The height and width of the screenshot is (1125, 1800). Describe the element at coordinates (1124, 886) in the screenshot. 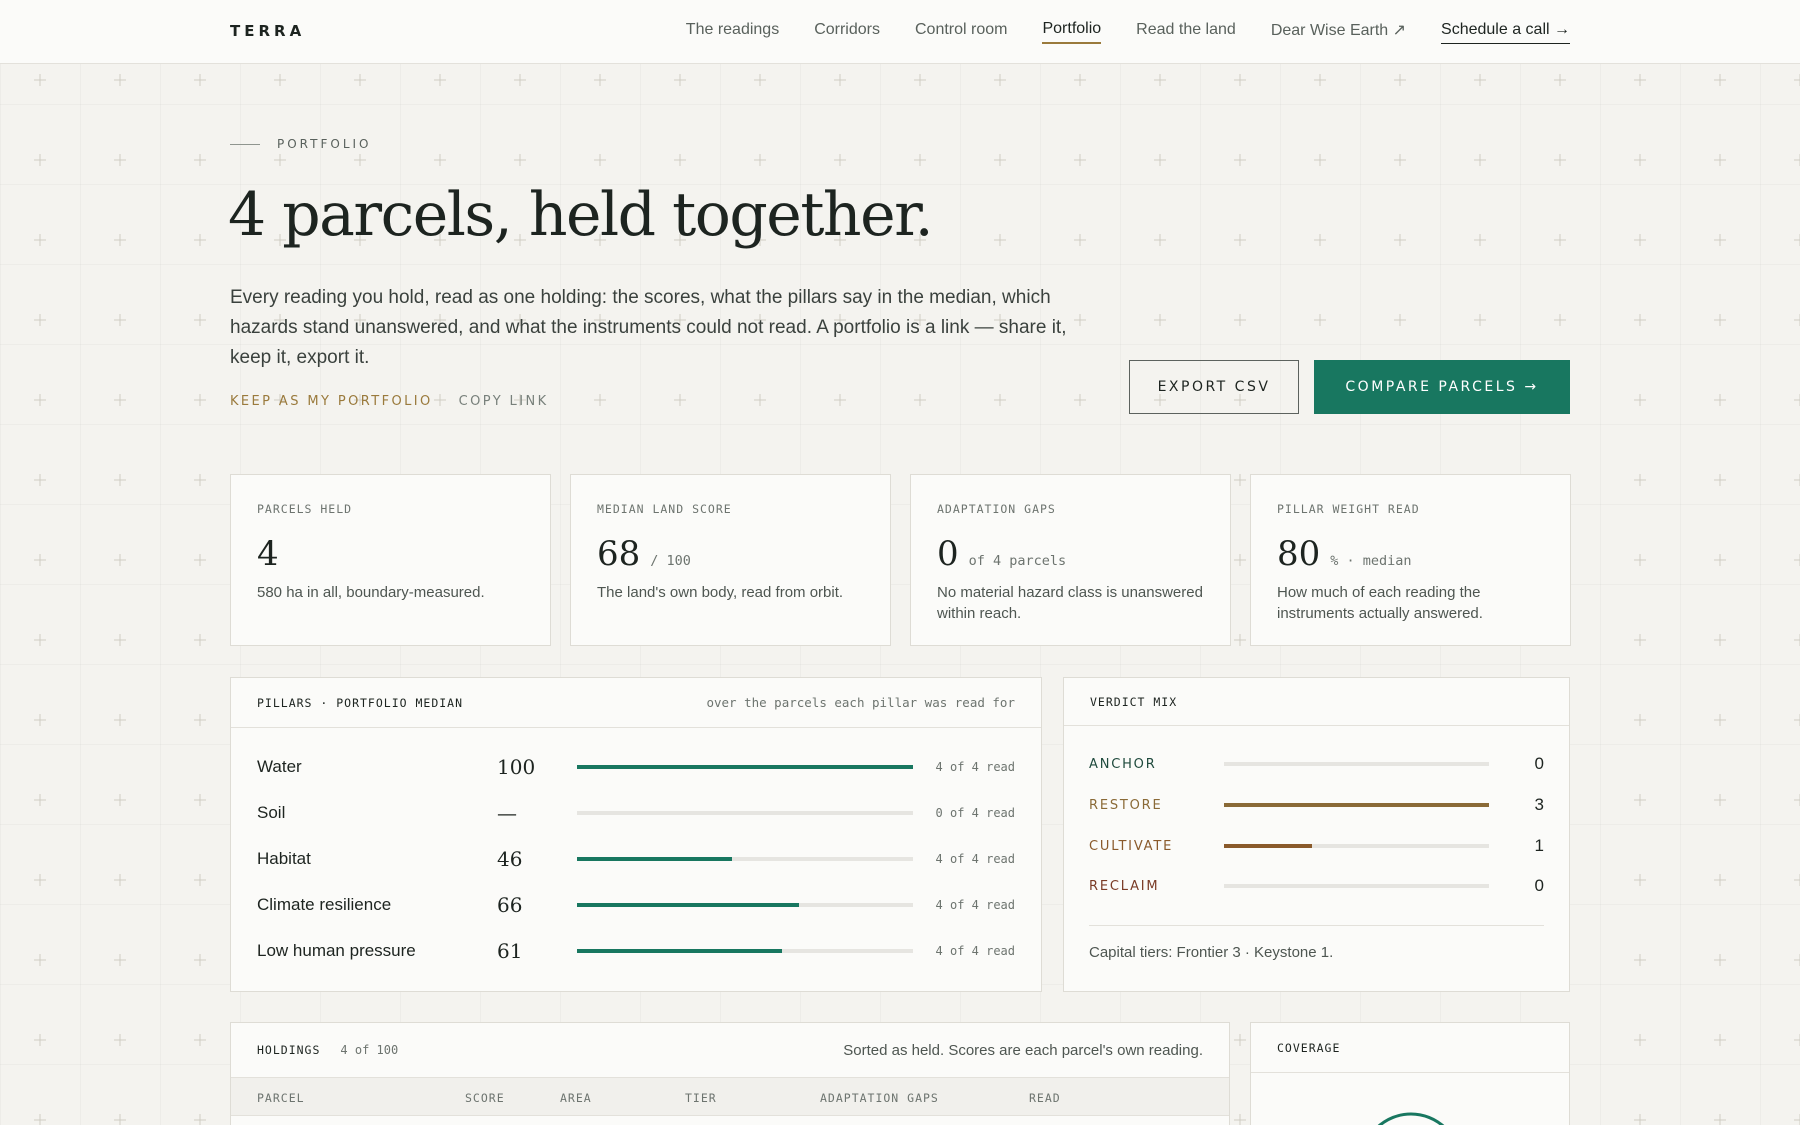

I see `verdict-name: RECLAIM` at that location.